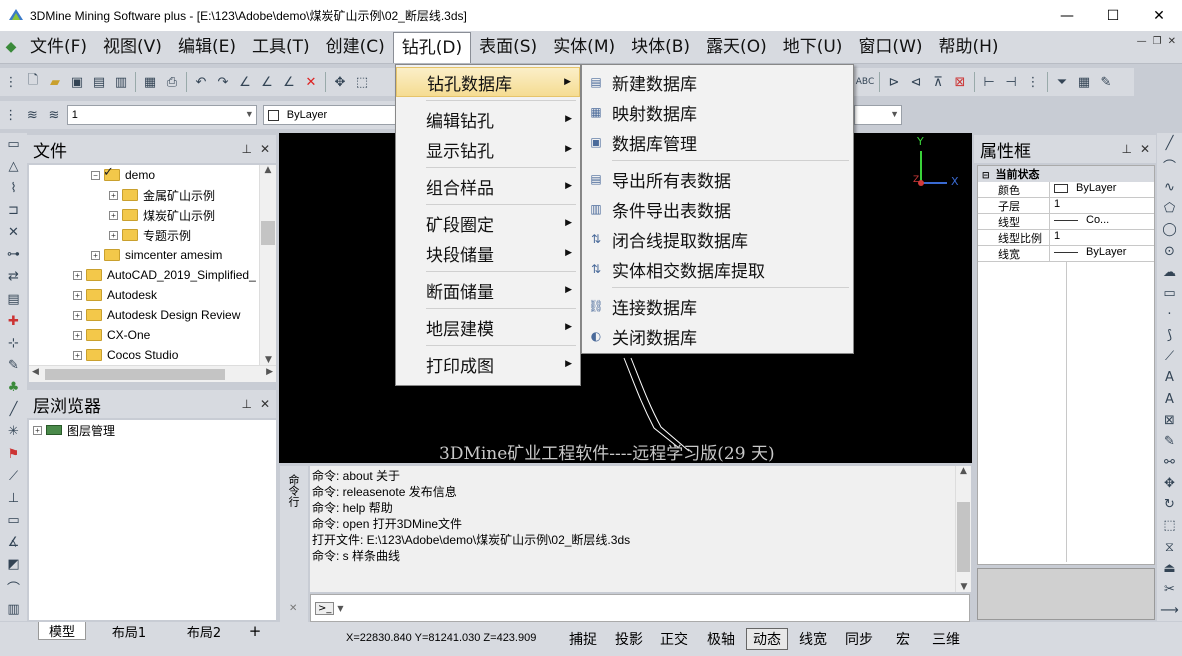 The height and width of the screenshot is (656, 1182). I want to click on spline-icon: ∿, so click(1170, 187).